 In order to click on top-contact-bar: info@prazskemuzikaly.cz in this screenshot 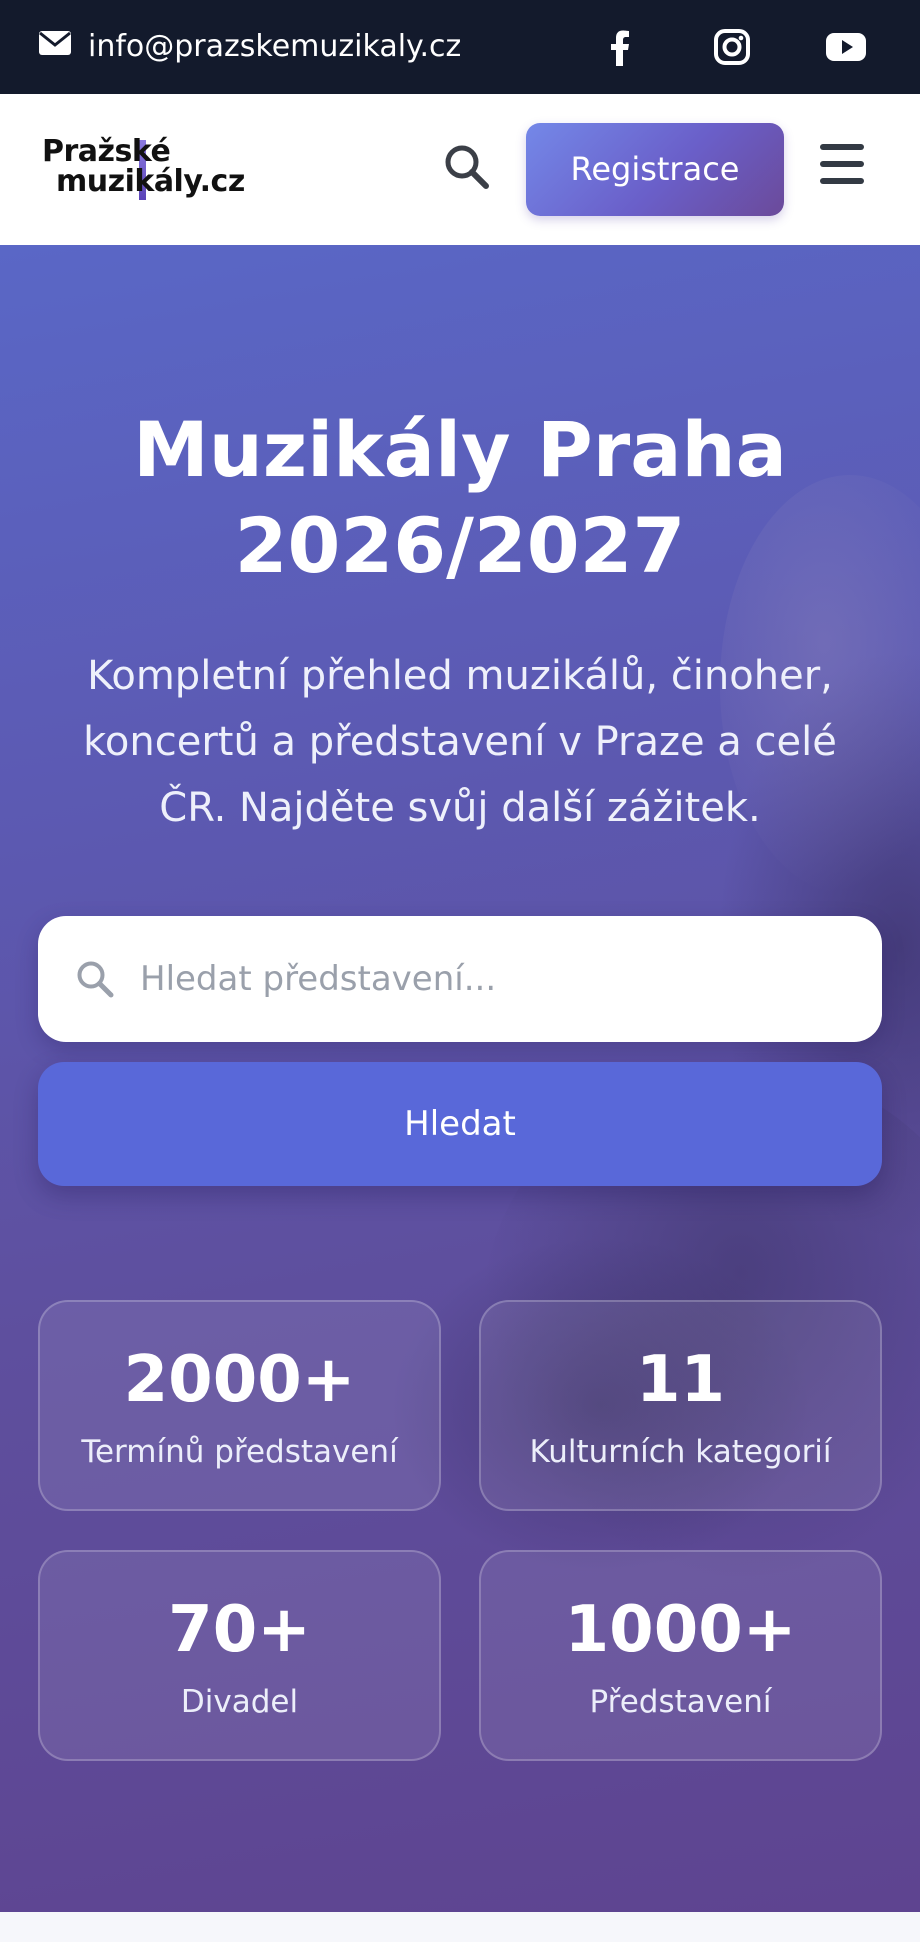, I will do `click(460, 47)`.